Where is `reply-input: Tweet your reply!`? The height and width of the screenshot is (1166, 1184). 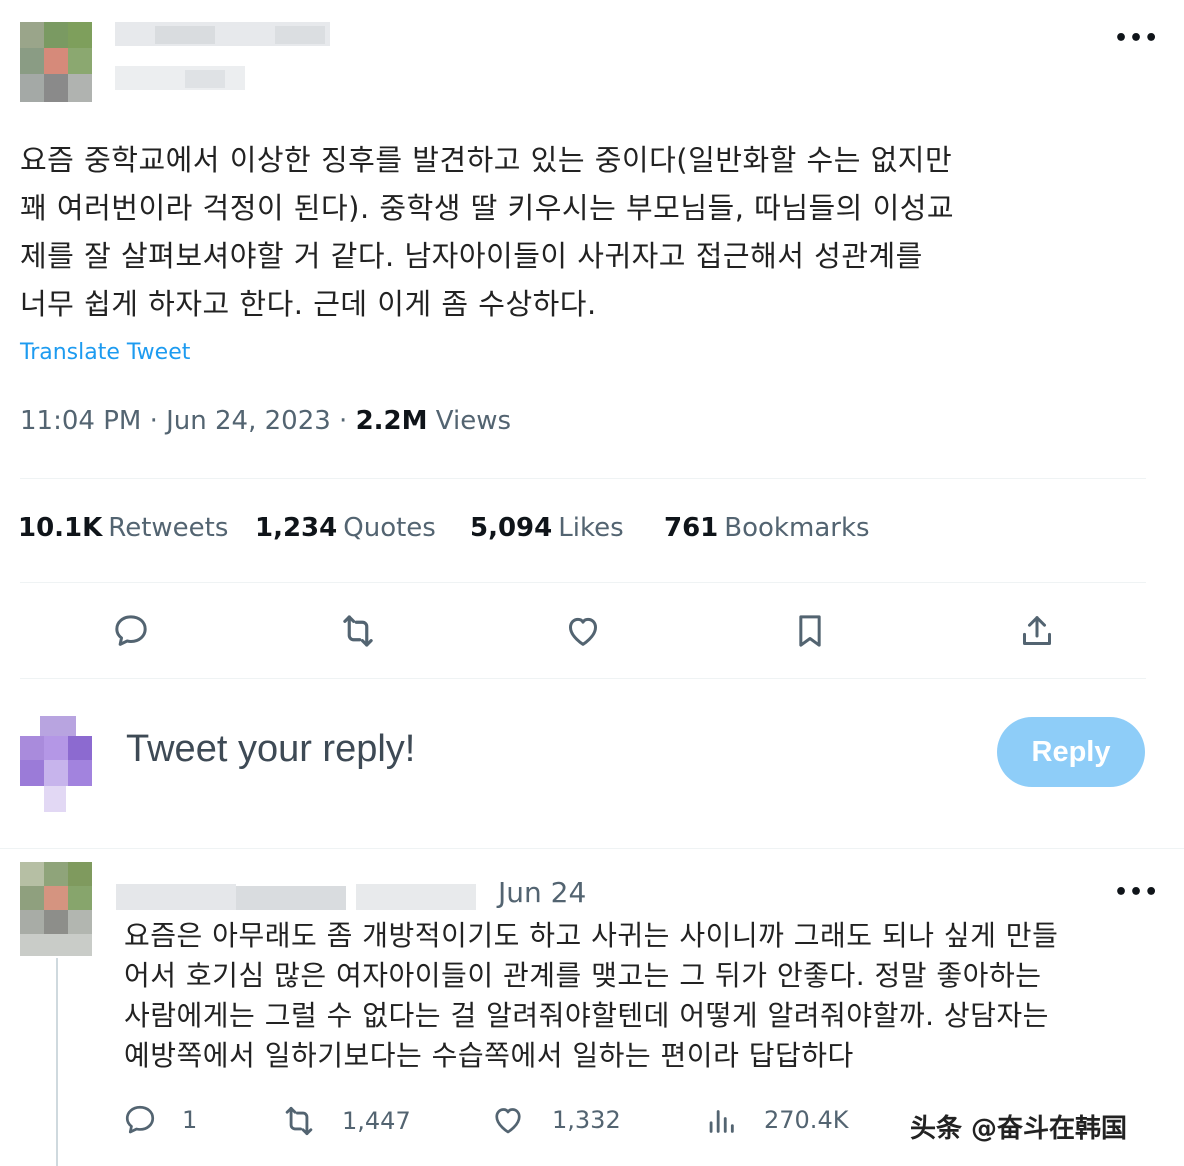
reply-input: Tweet your reply! is located at coordinates (270, 749).